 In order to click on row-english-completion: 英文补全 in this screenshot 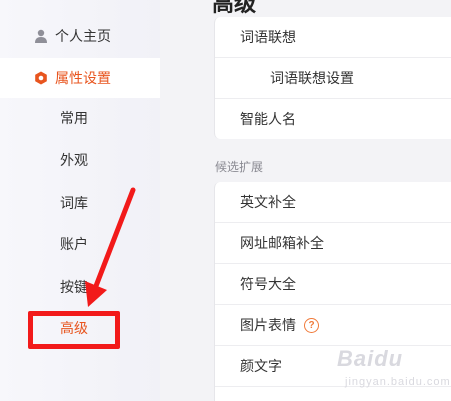, I will do `click(333, 202)`.